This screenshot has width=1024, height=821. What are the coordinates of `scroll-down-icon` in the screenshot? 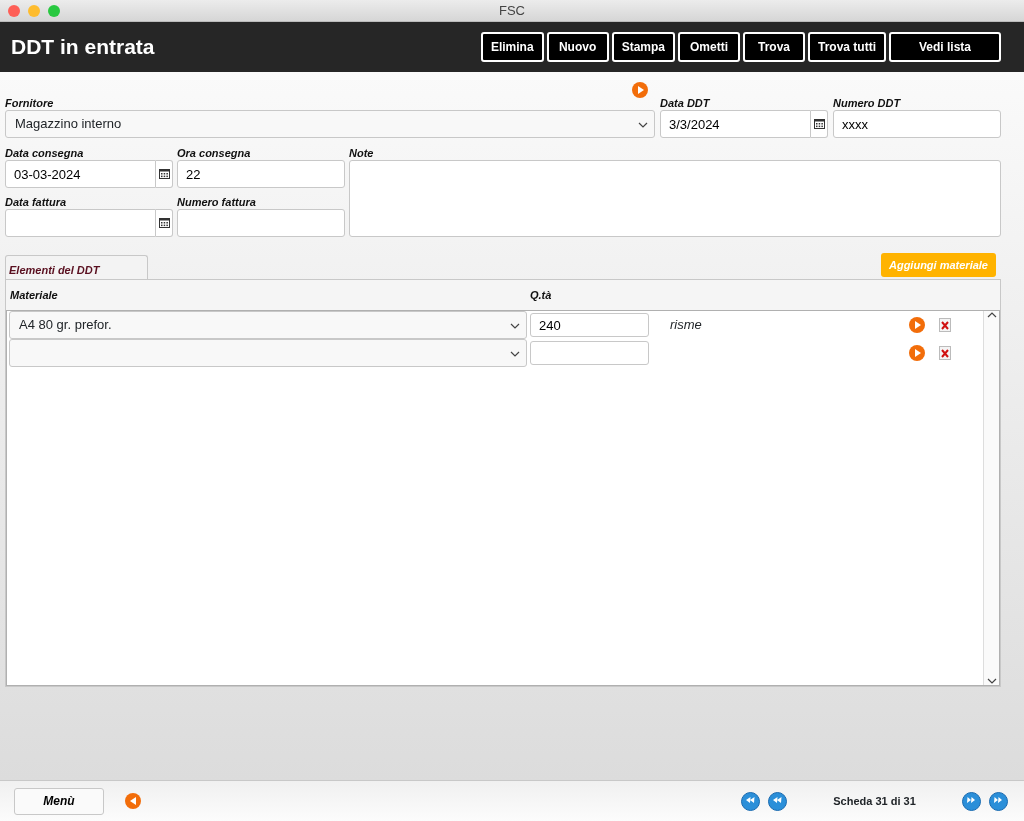 It's located at (991, 681).